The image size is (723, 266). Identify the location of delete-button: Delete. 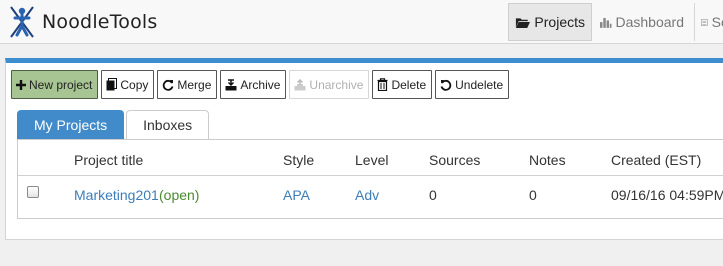
(402, 84).